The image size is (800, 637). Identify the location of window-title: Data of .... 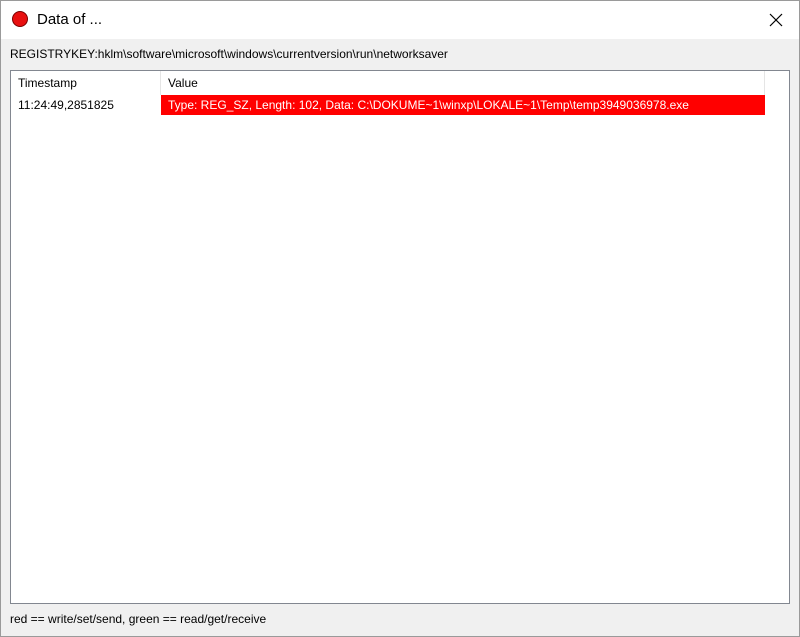
(70, 19).